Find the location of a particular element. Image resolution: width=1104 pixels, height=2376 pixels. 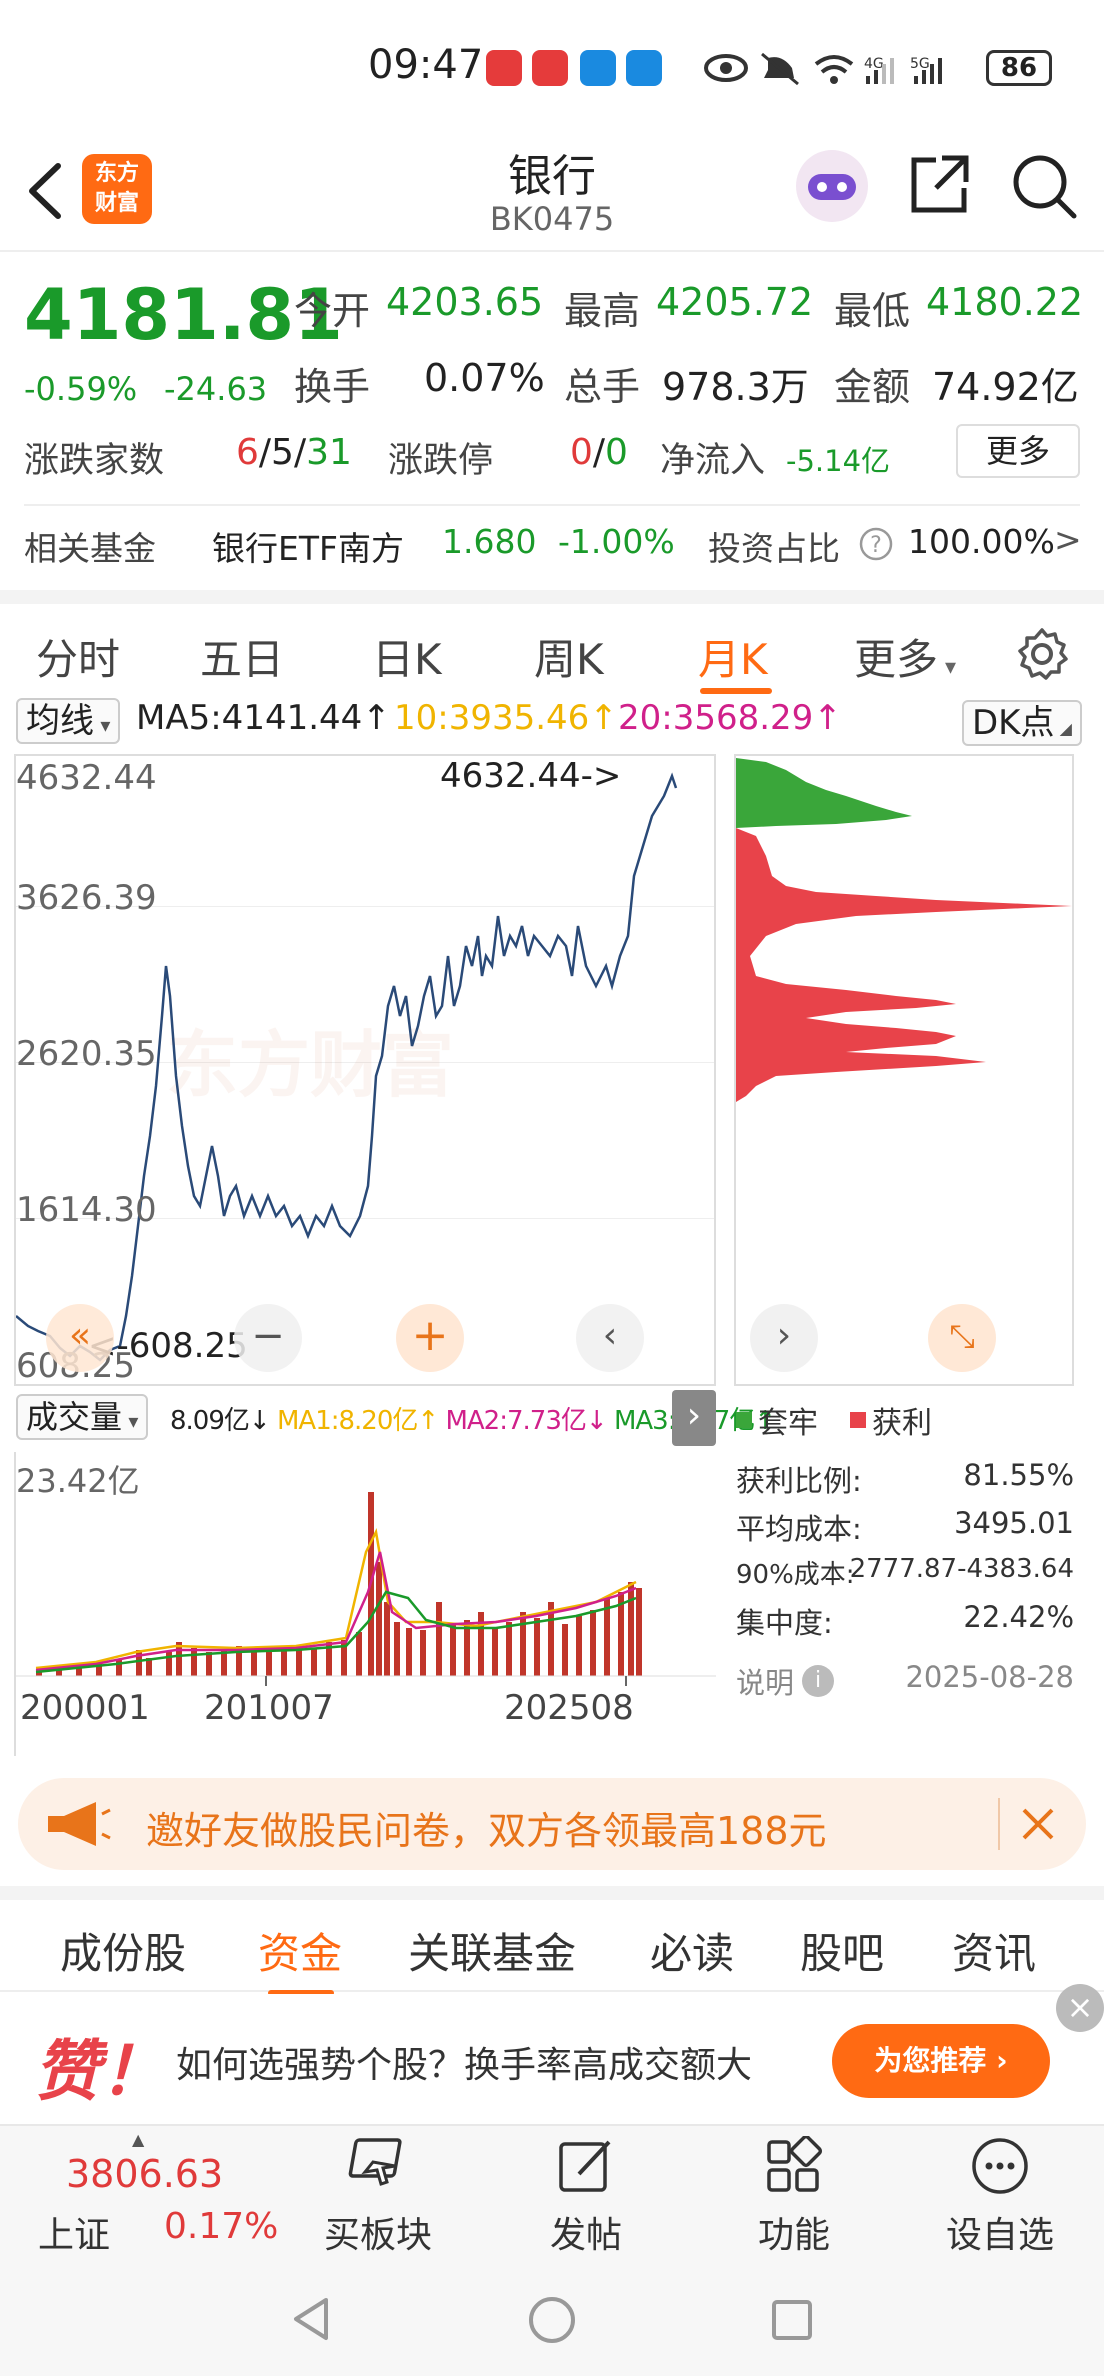

chip-distribution-chart: › ⤡ is located at coordinates (904, 1070).